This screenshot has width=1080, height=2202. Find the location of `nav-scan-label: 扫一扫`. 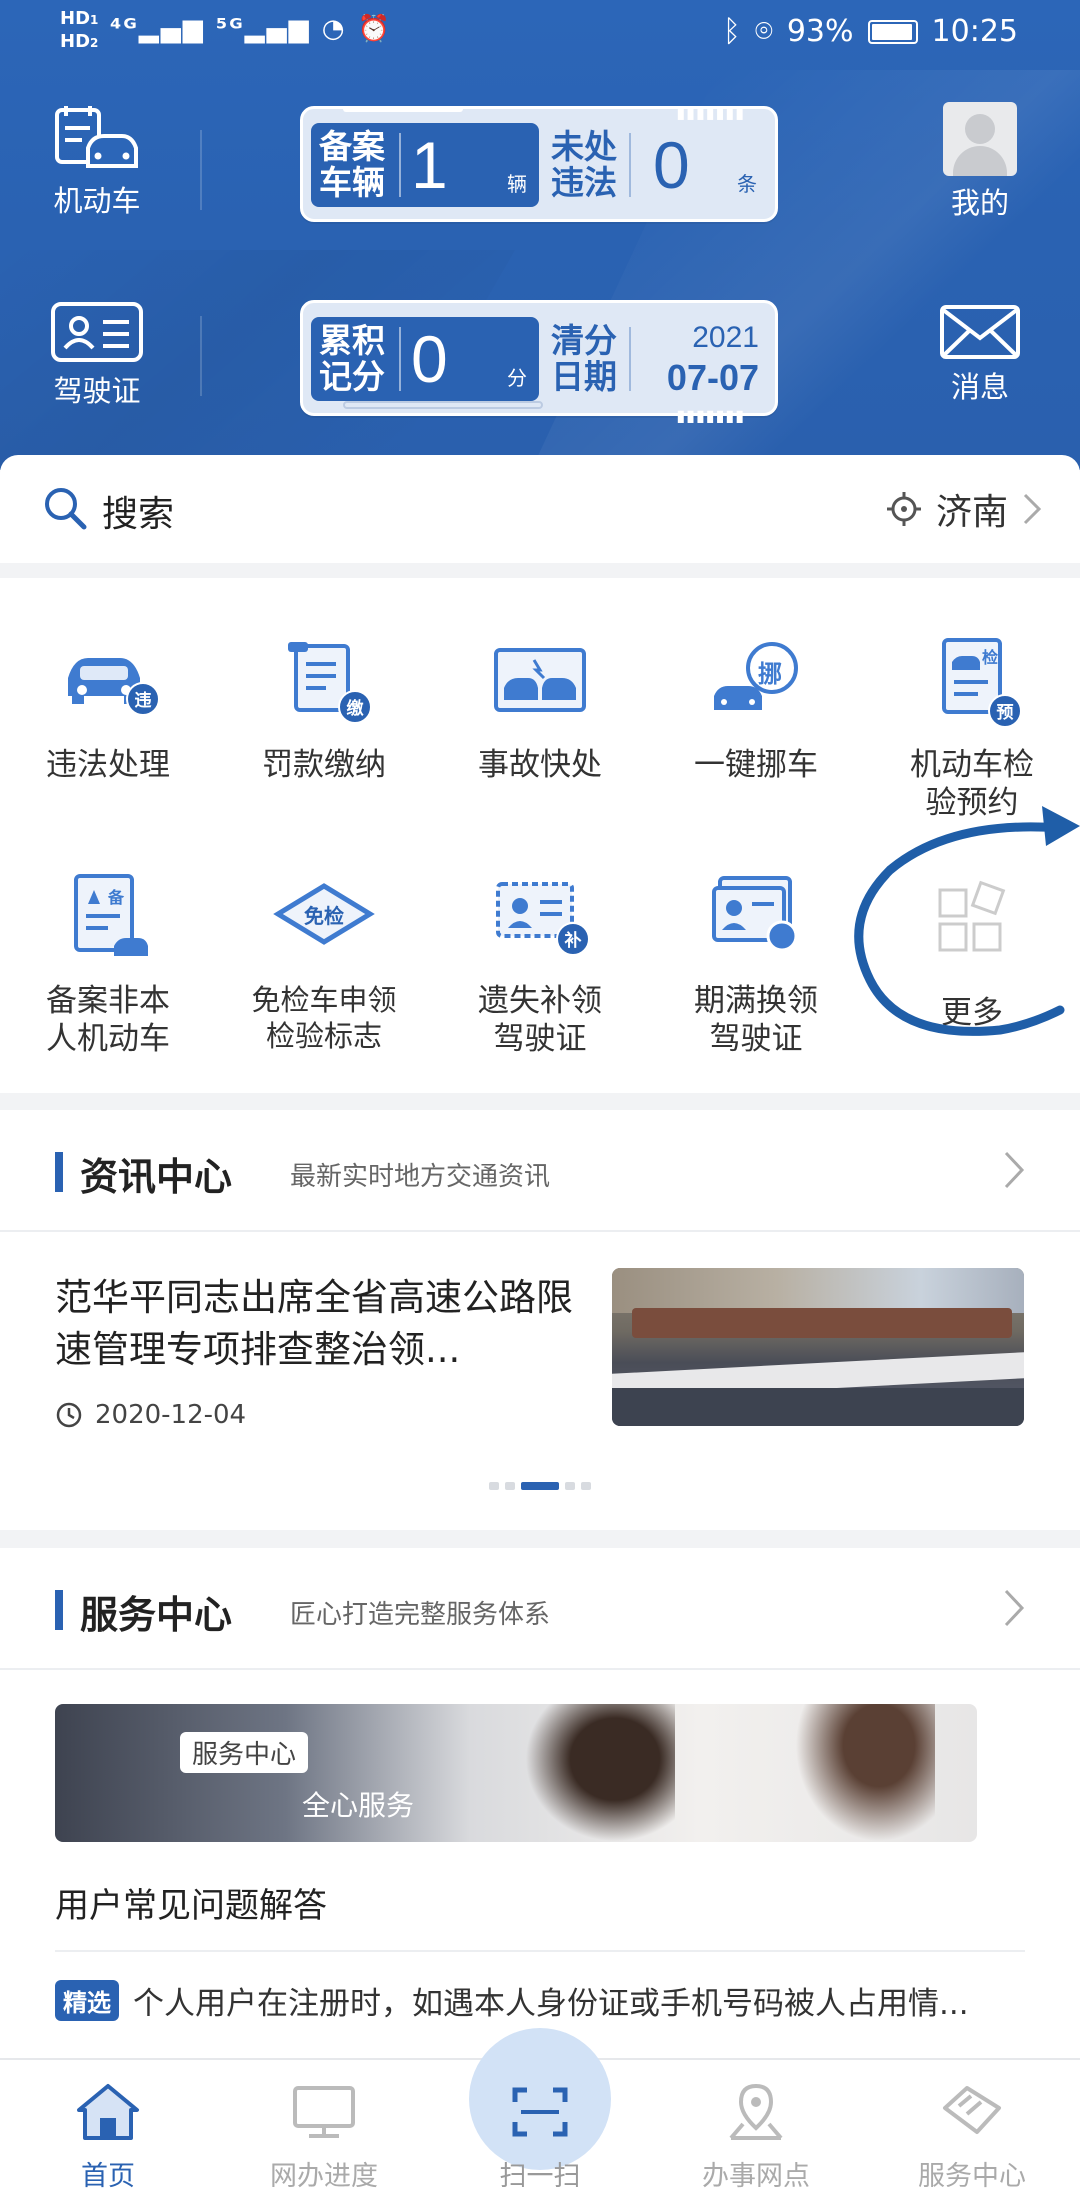

nav-scan-label: 扫一扫 is located at coordinates (540, 2176).